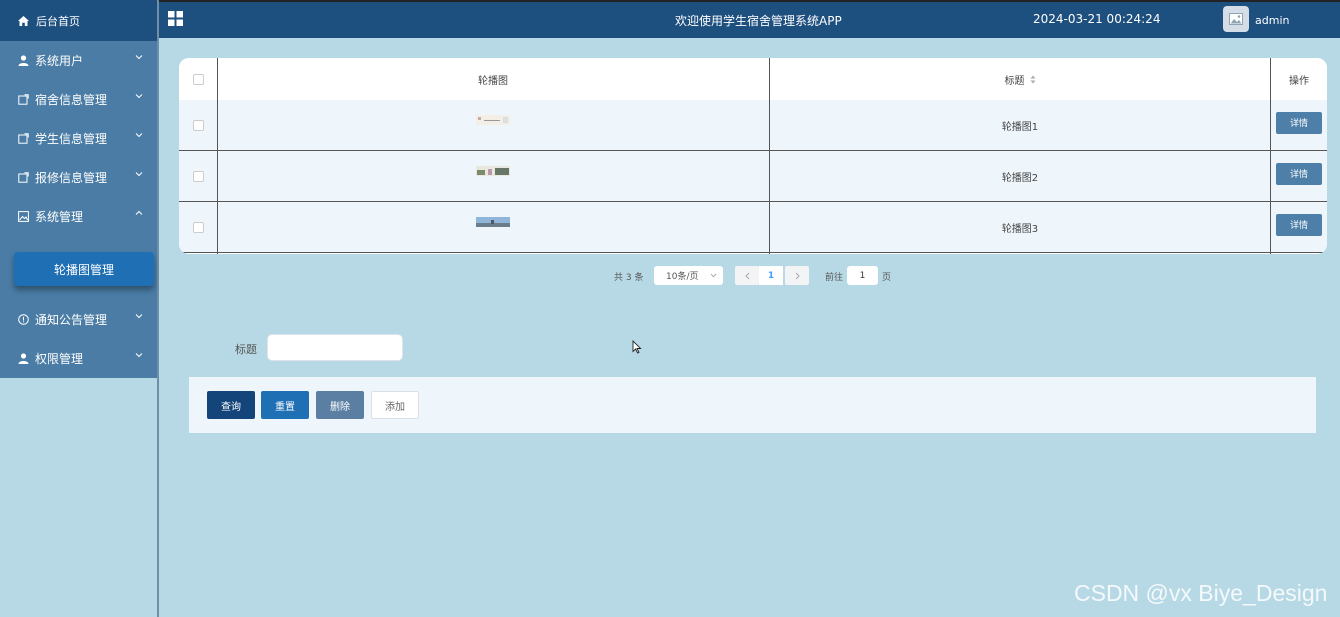 The height and width of the screenshot is (617, 1340). I want to click on chevron-right-icon, so click(797, 275).